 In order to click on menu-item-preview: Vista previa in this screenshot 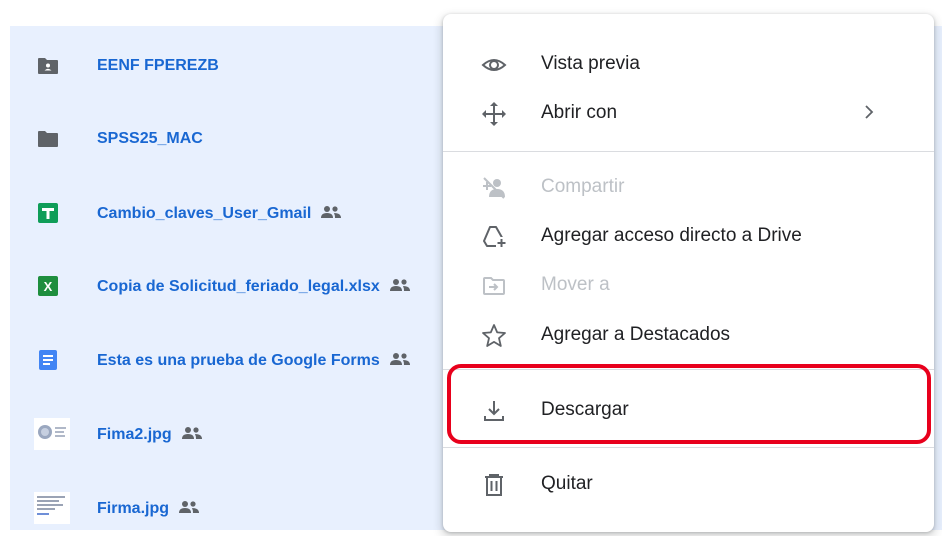, I will do `click(688, 64)`.